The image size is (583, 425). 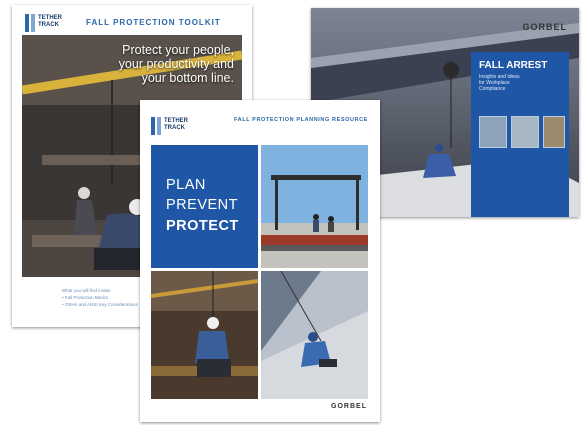 I want to click on worker-on-beam-photo, so click(x=204, y=335).